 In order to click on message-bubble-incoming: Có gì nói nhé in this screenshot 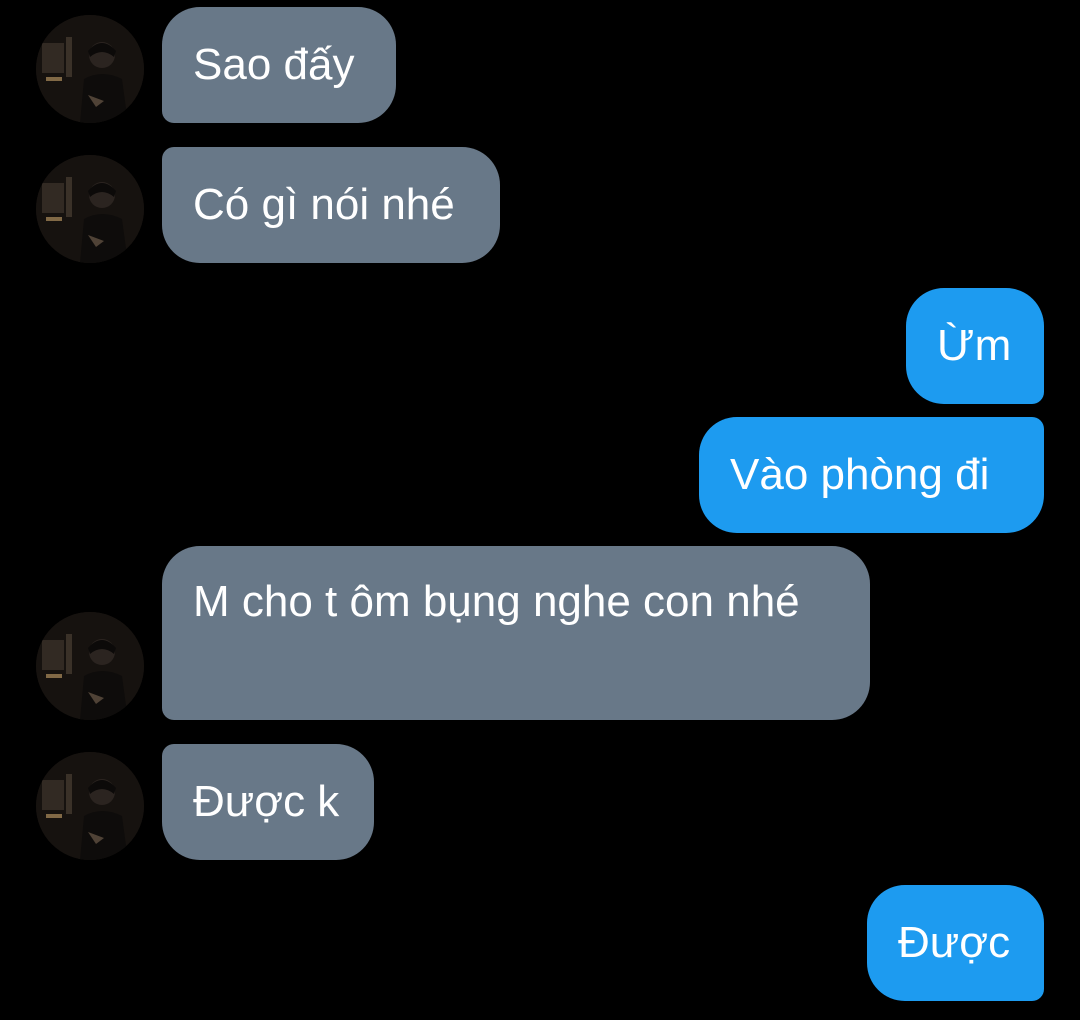, I will do `click(331, 205)`.